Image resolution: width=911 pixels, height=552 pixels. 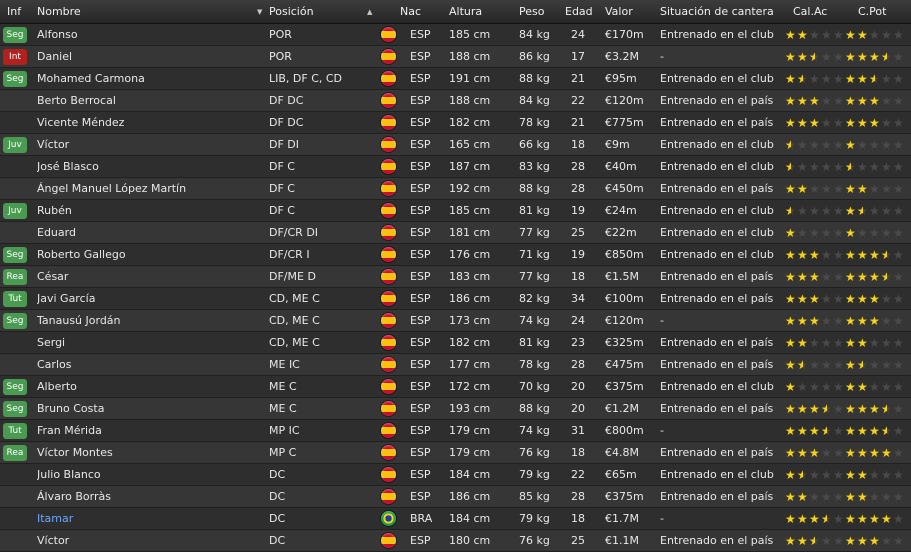 I want to click on player-name: César, so click(x=149, y=277).